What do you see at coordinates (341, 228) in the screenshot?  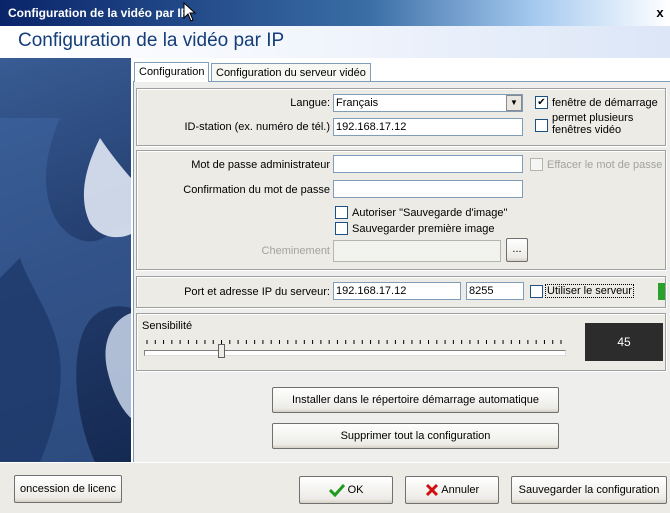 I see `save-first-image-checkbox` at bounding box center [341, 228].